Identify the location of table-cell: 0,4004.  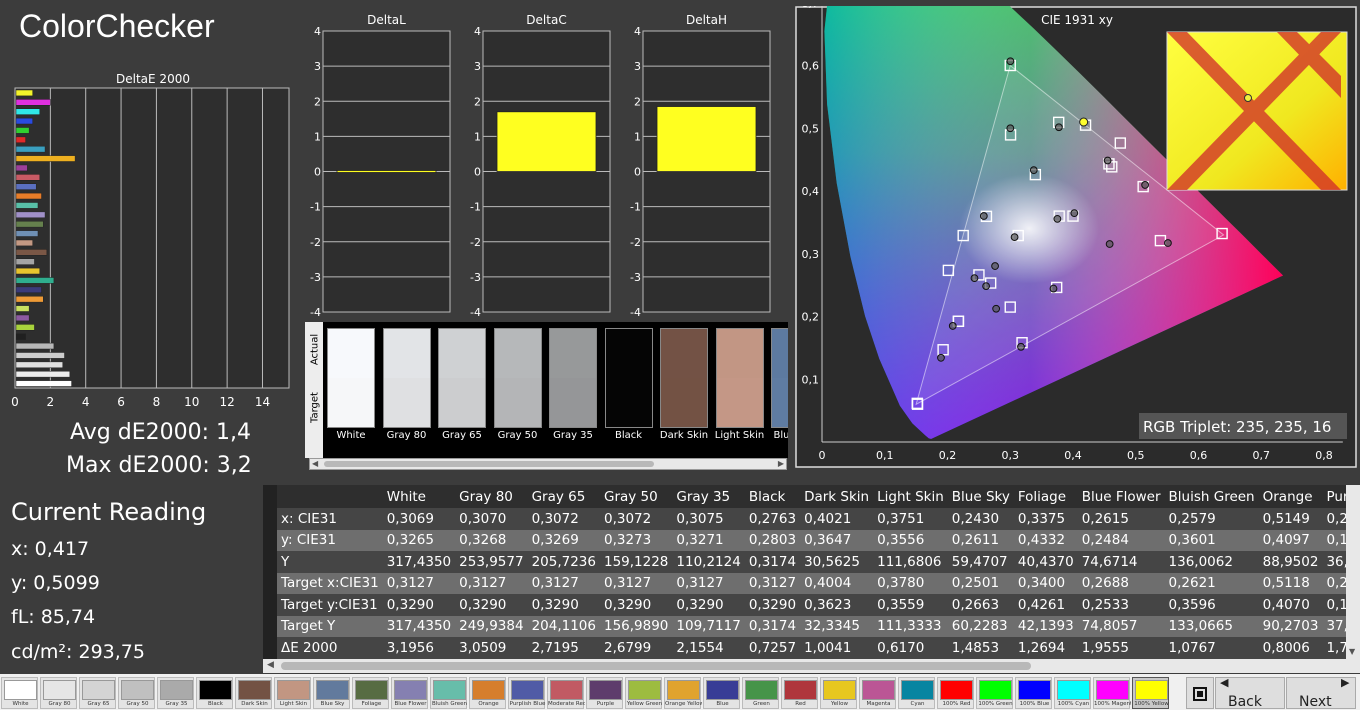
(837, 583).